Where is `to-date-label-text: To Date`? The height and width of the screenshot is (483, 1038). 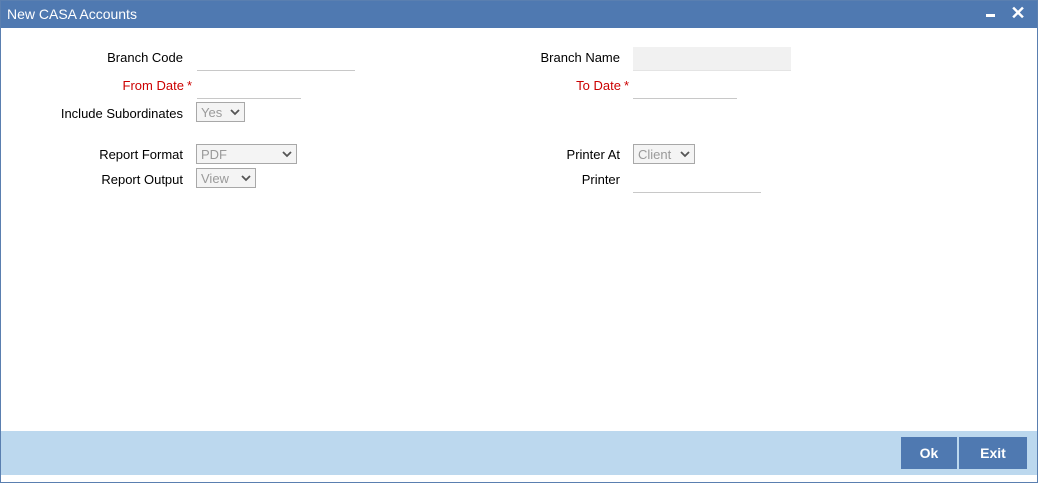
to-date-label-text: To Date is located at coordinates (598, 85).